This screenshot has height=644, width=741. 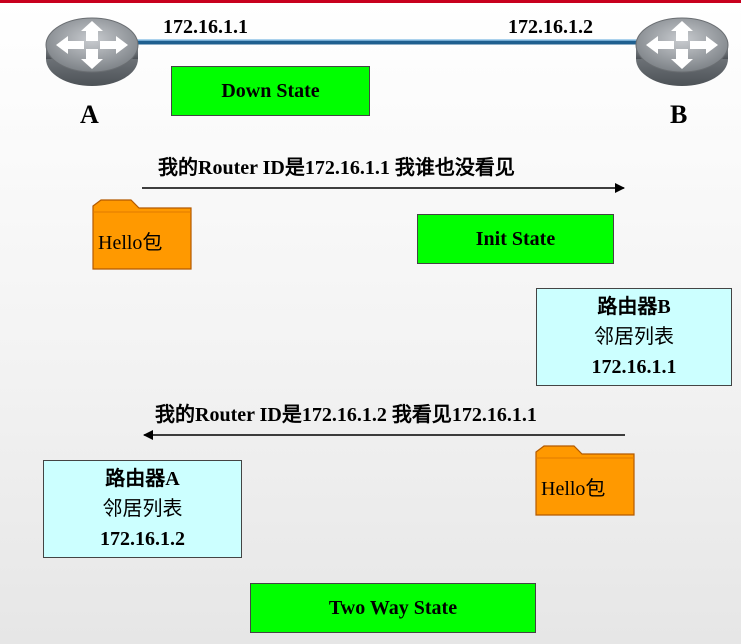 What do you see at coordinates (573, 489) in the screenshot?
I see `hello-packet-label-2: Hello包` at bounding box center [573, 489].